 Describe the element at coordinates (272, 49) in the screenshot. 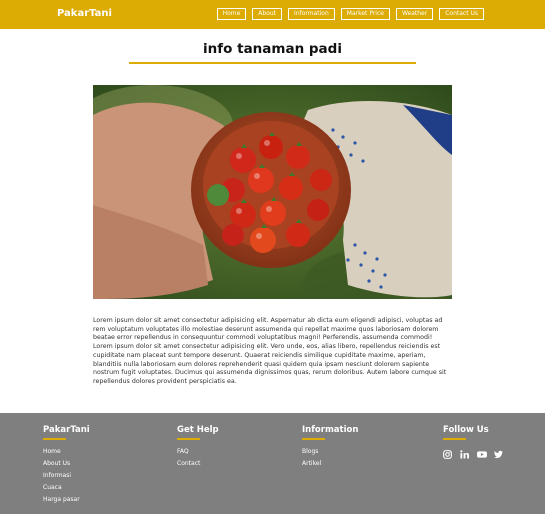

I see `page-title: info tanaman padi` at that location.